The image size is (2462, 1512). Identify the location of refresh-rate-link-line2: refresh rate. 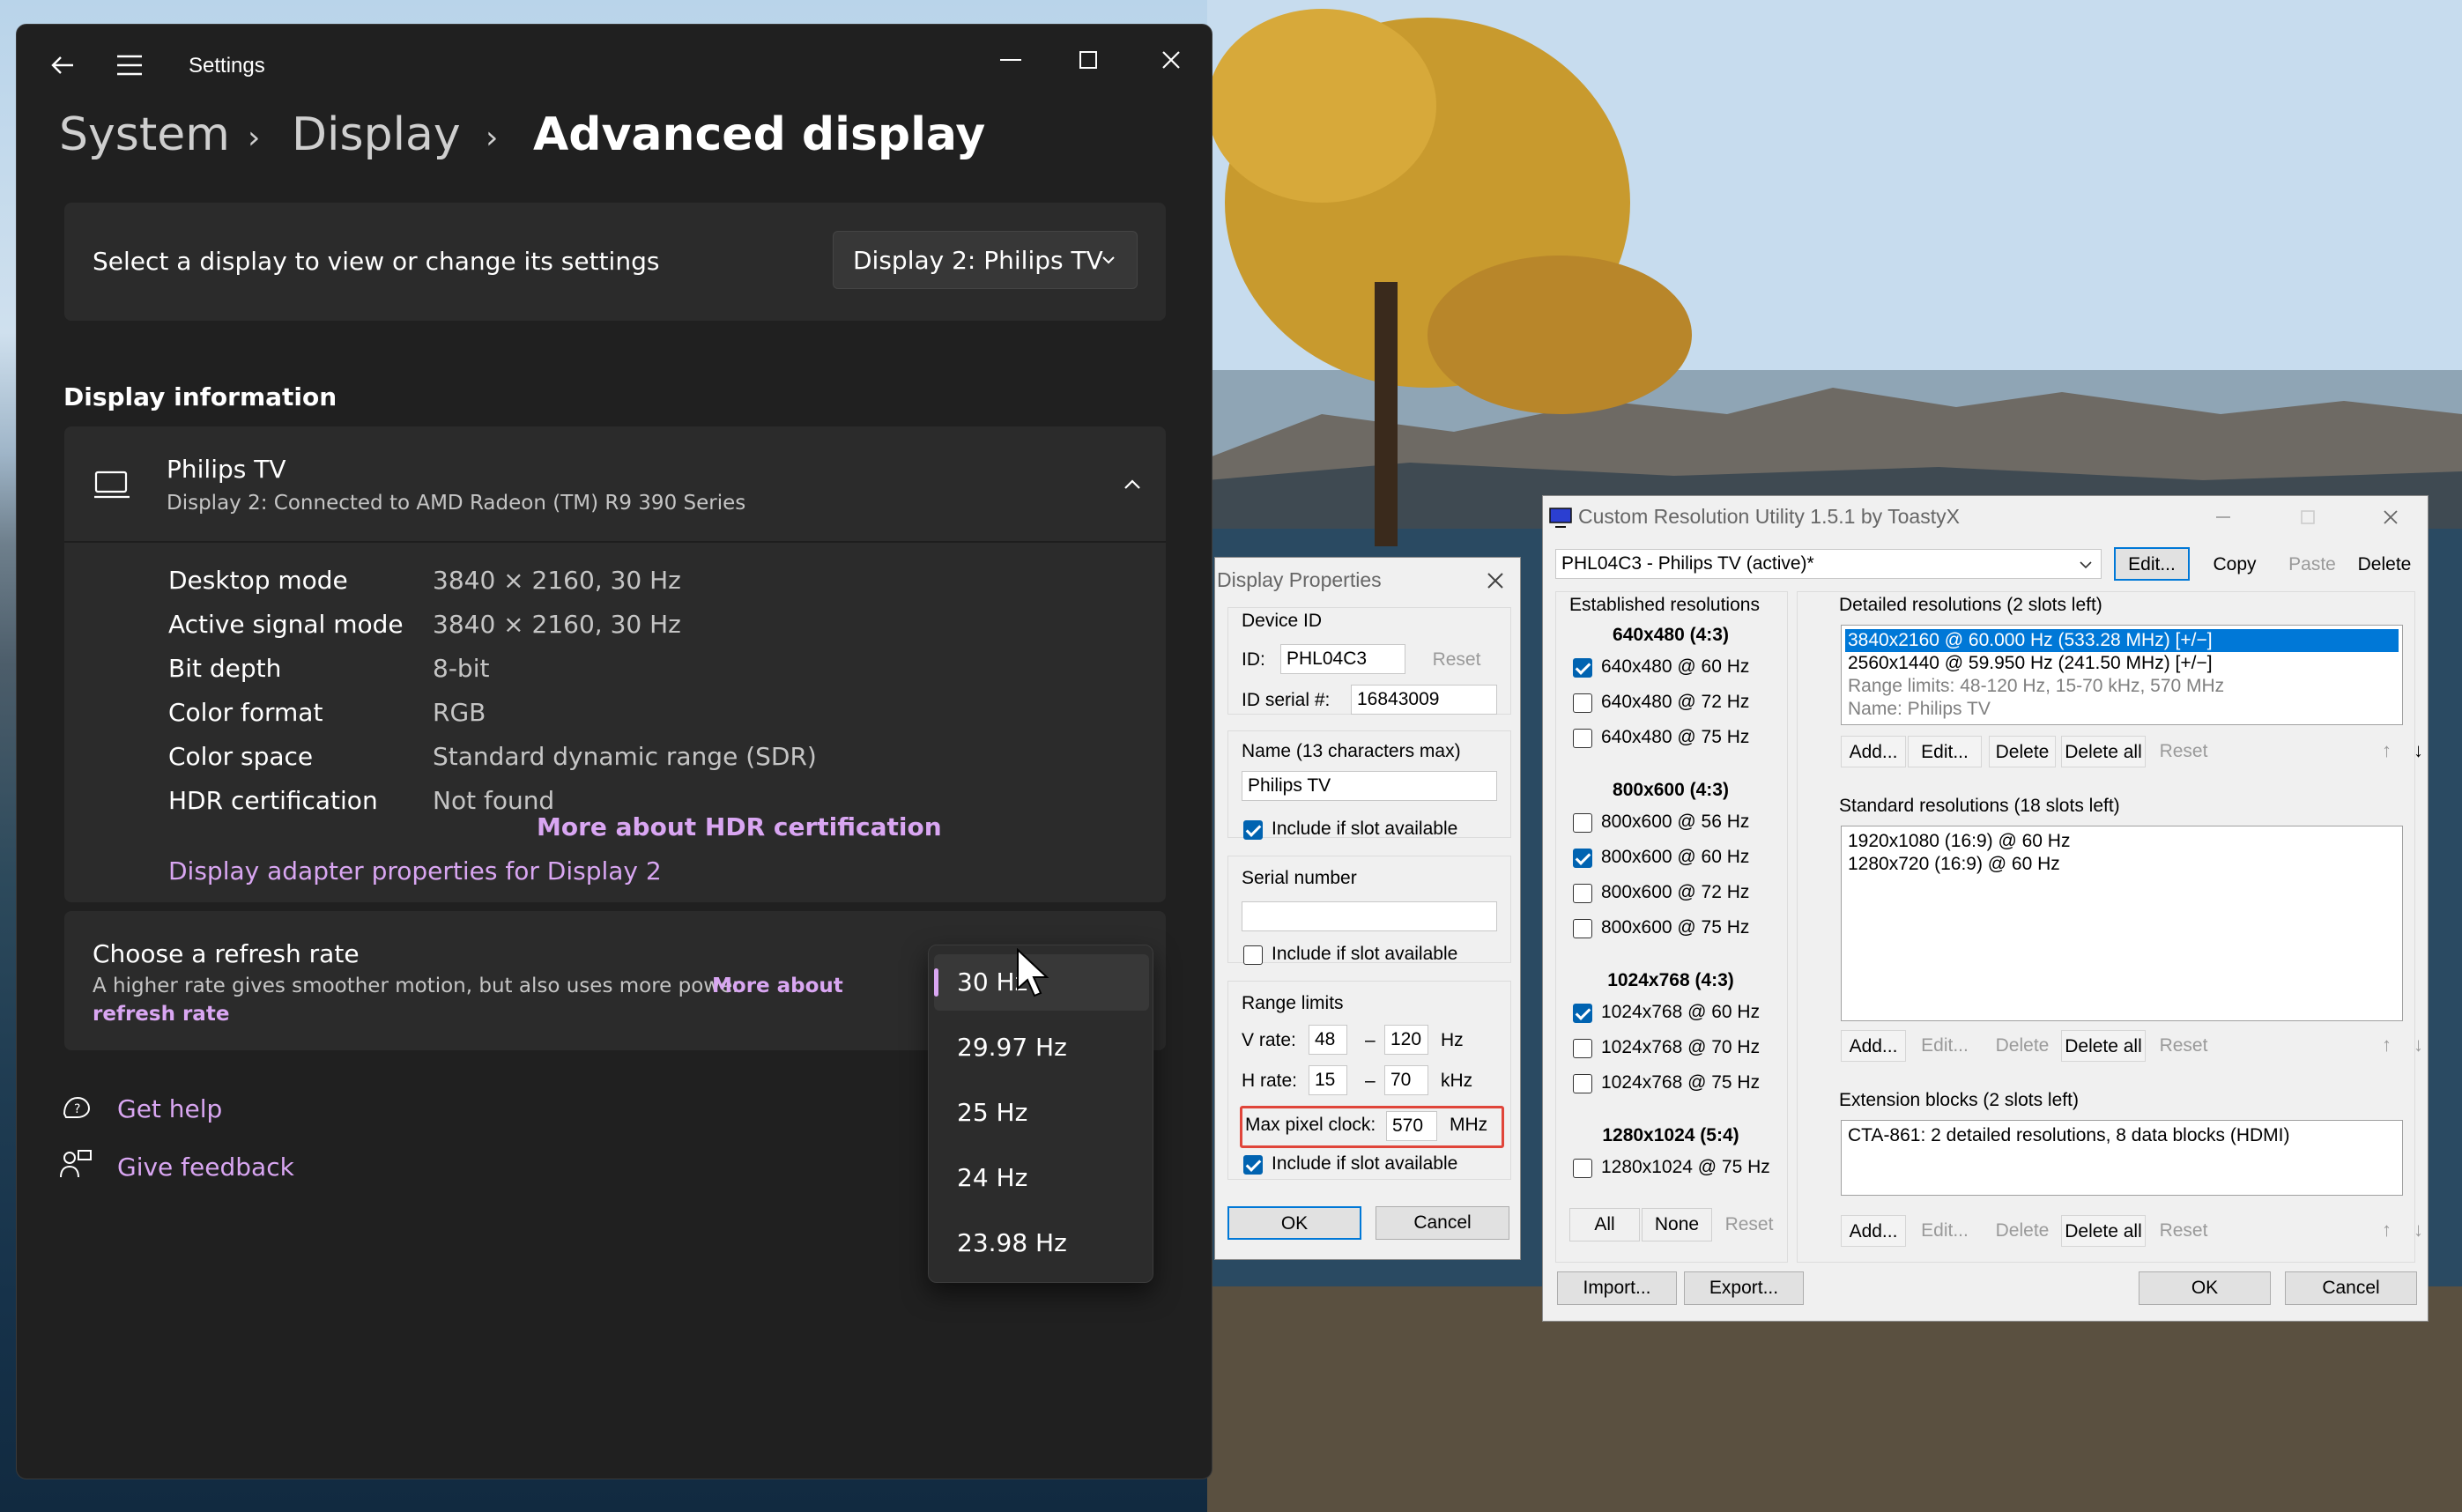
(161, 1014).